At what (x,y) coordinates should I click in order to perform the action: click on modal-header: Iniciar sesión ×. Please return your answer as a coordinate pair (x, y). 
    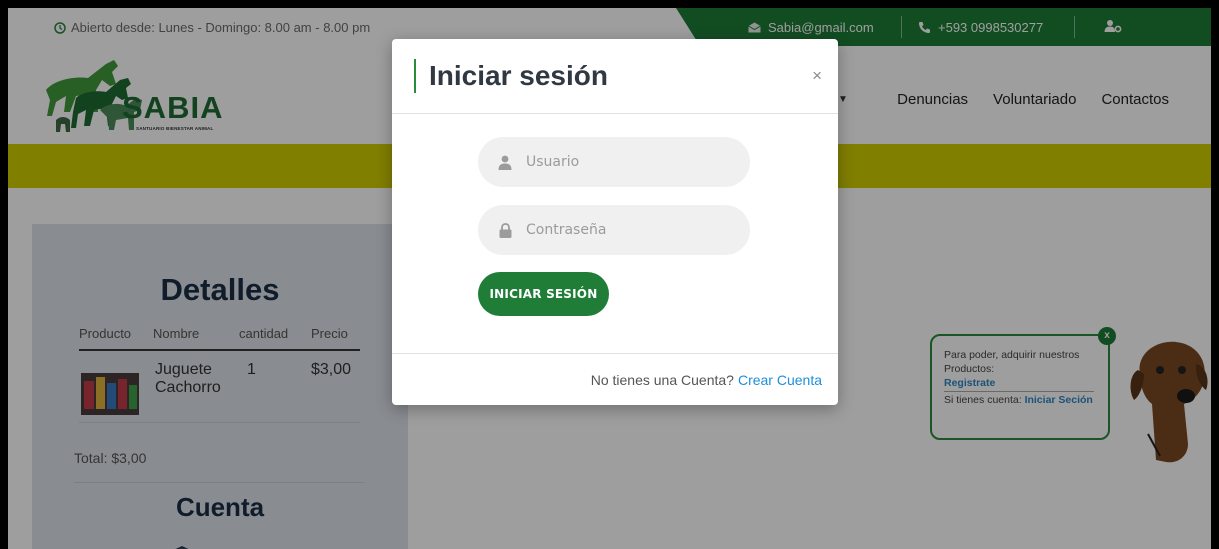
    Looking at the image, I should click on (615, 76).